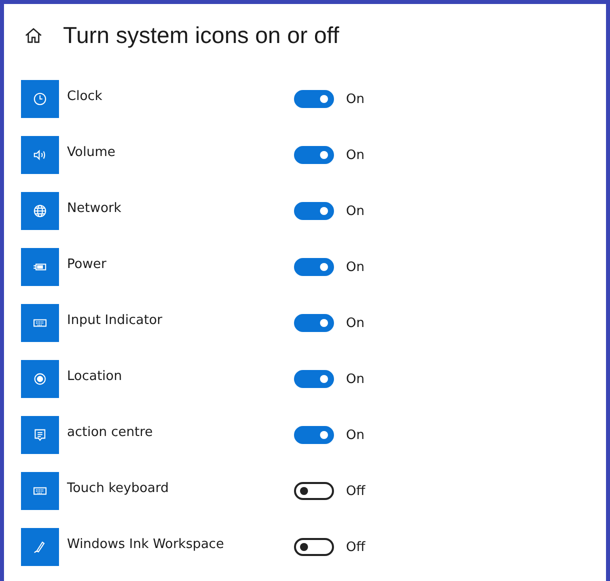 The height and width of the screenshot is (581, 610). Describe the element at coordinates (94, 208) in the screenshot. I see `setting-label: Network` at that location.